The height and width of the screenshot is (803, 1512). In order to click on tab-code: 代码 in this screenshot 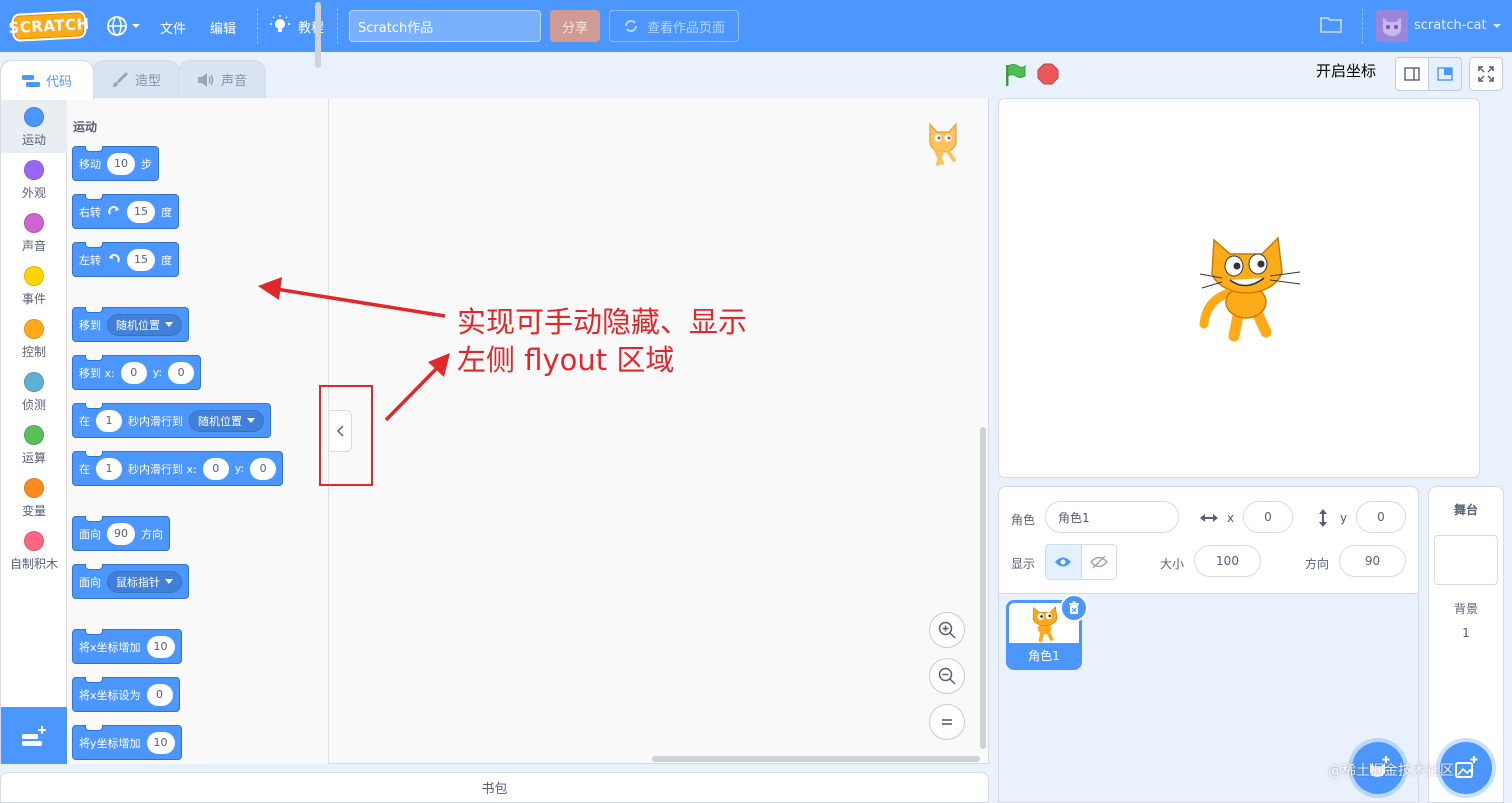, I will do `click(47, 80)`.